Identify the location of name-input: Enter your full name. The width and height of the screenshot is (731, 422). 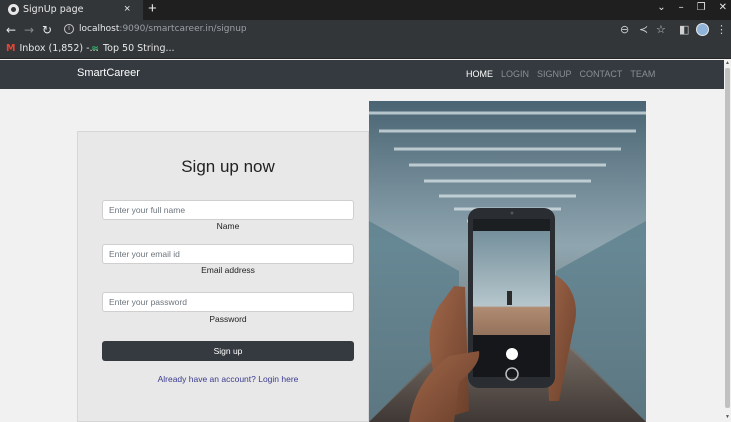
(228, 210).